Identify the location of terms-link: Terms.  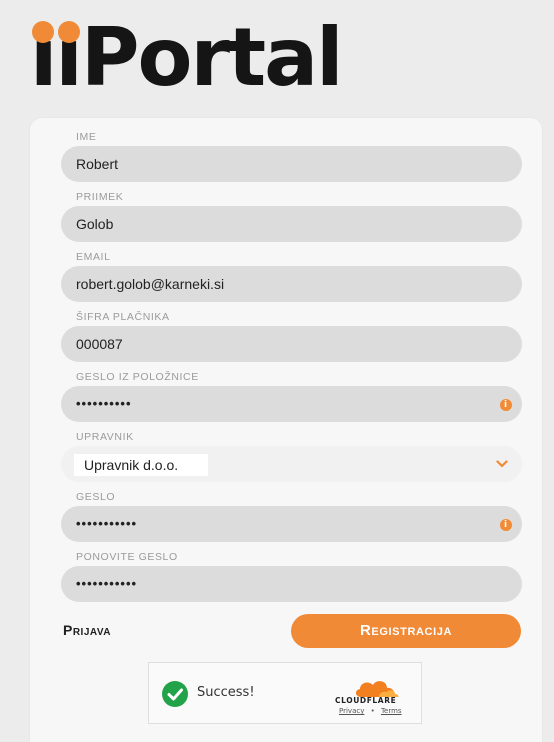
(391, 711).